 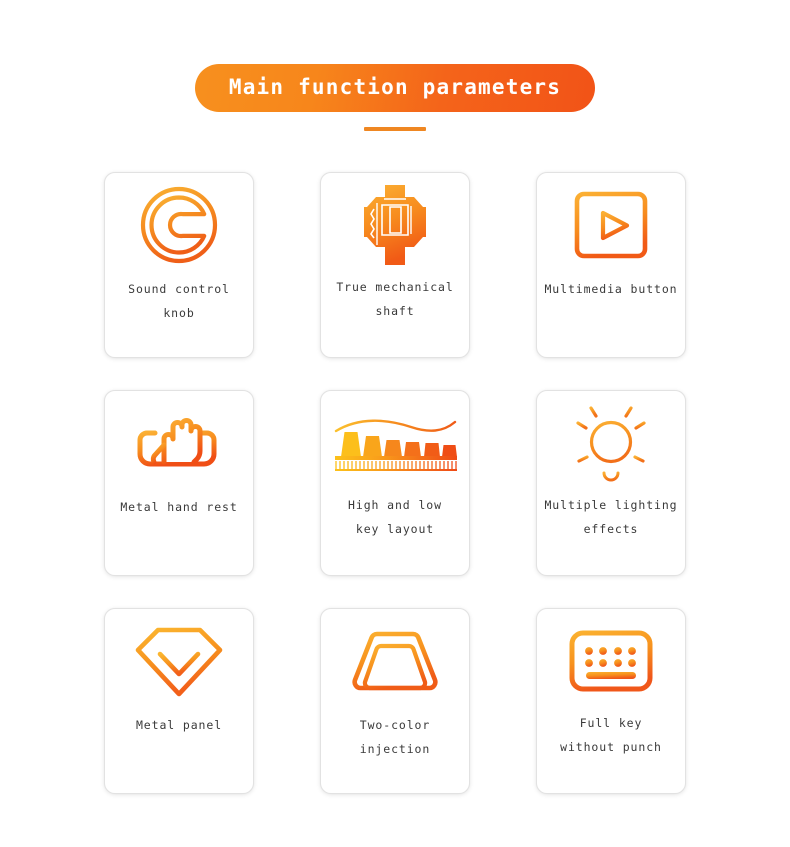 What do you see at coordinates (395, 443) in the screenshot?
I see `stepped-keycaps-icon` at bounding box center [395, 443].